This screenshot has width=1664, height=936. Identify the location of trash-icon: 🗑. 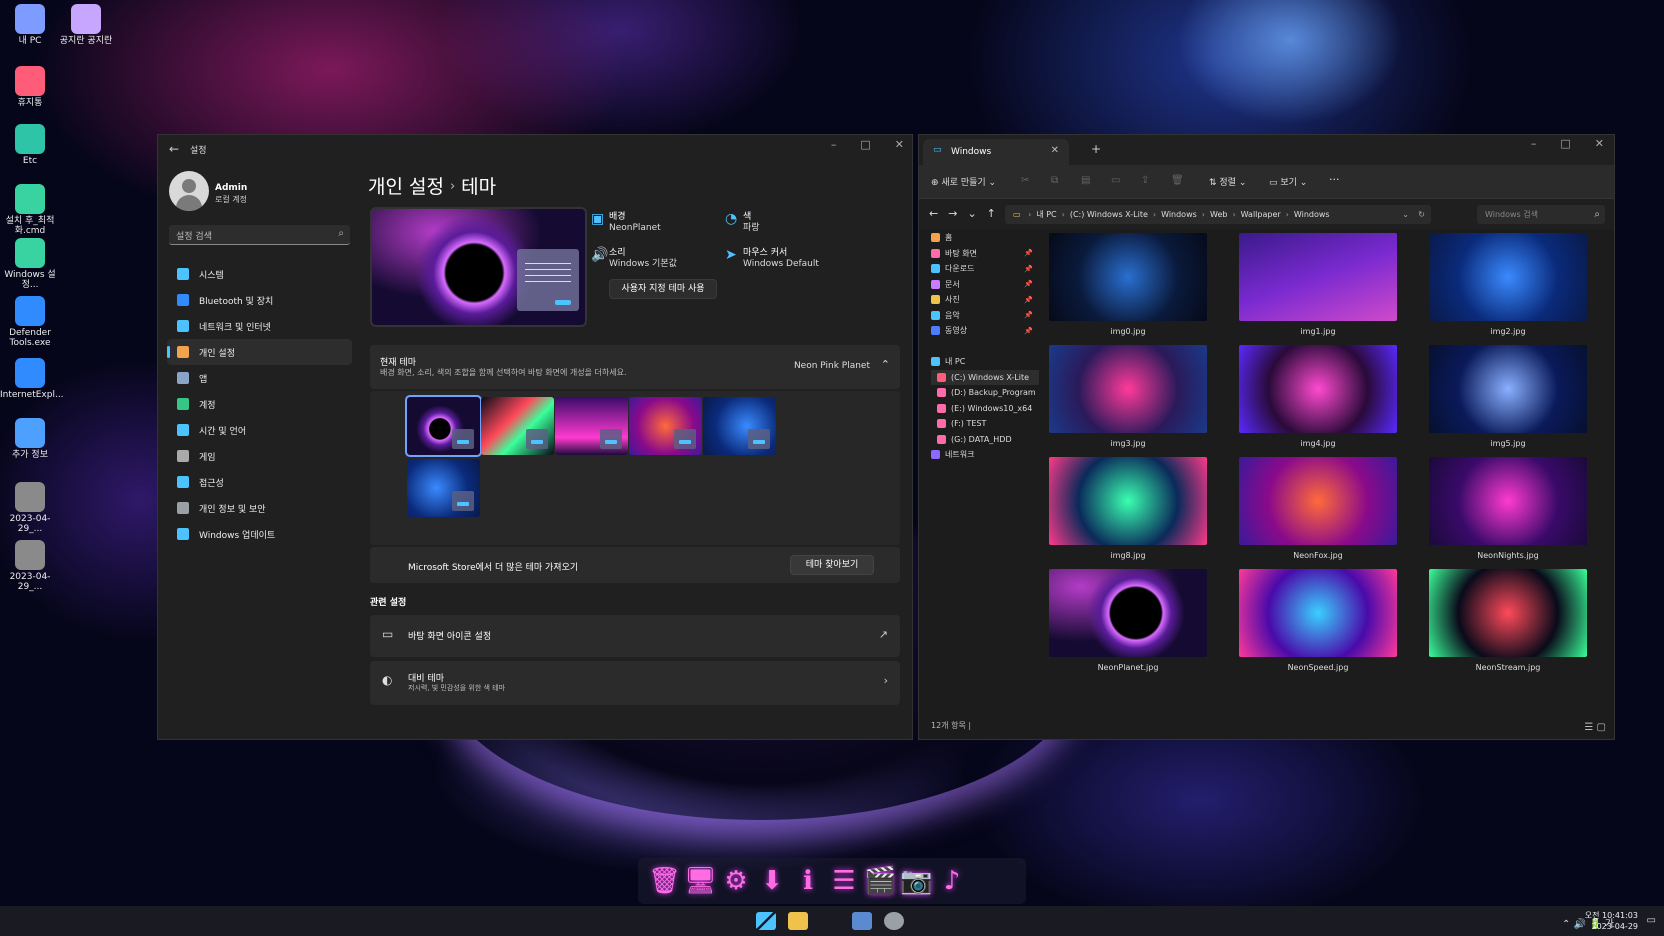
(664, 881).